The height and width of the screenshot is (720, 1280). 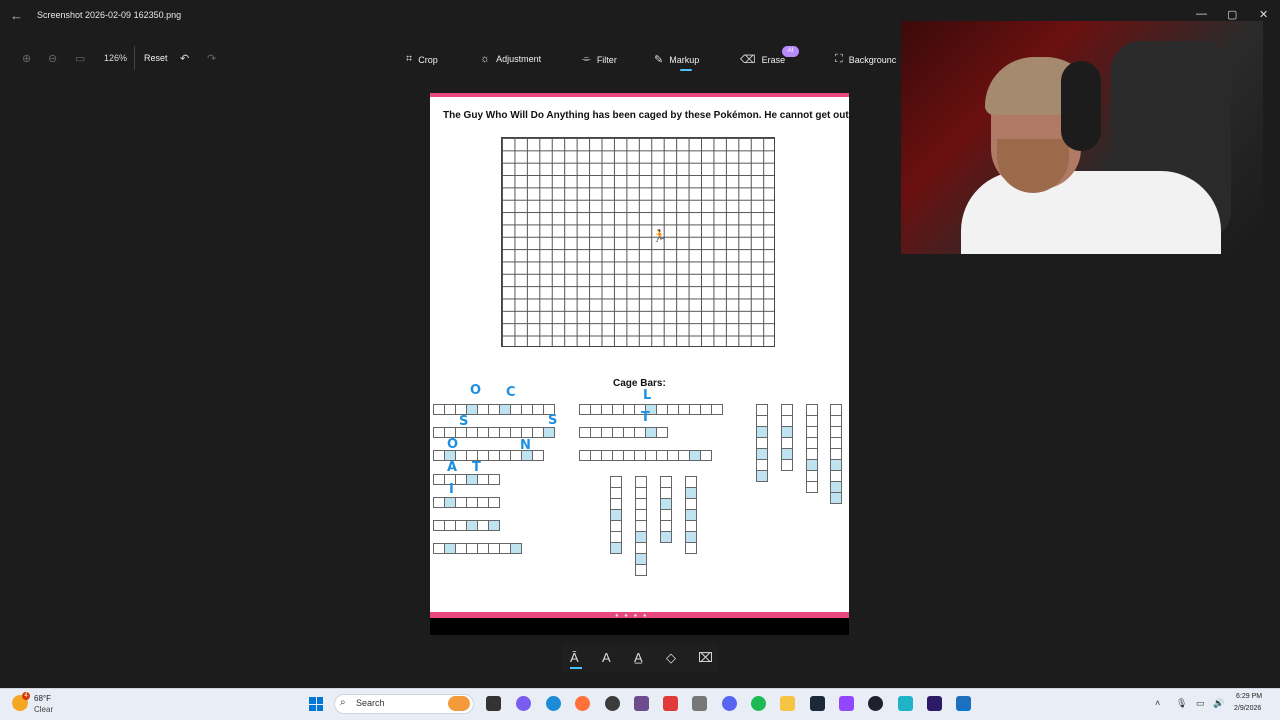 I want to click on tool-erase-label: Erase, so click(x=773, y=59).